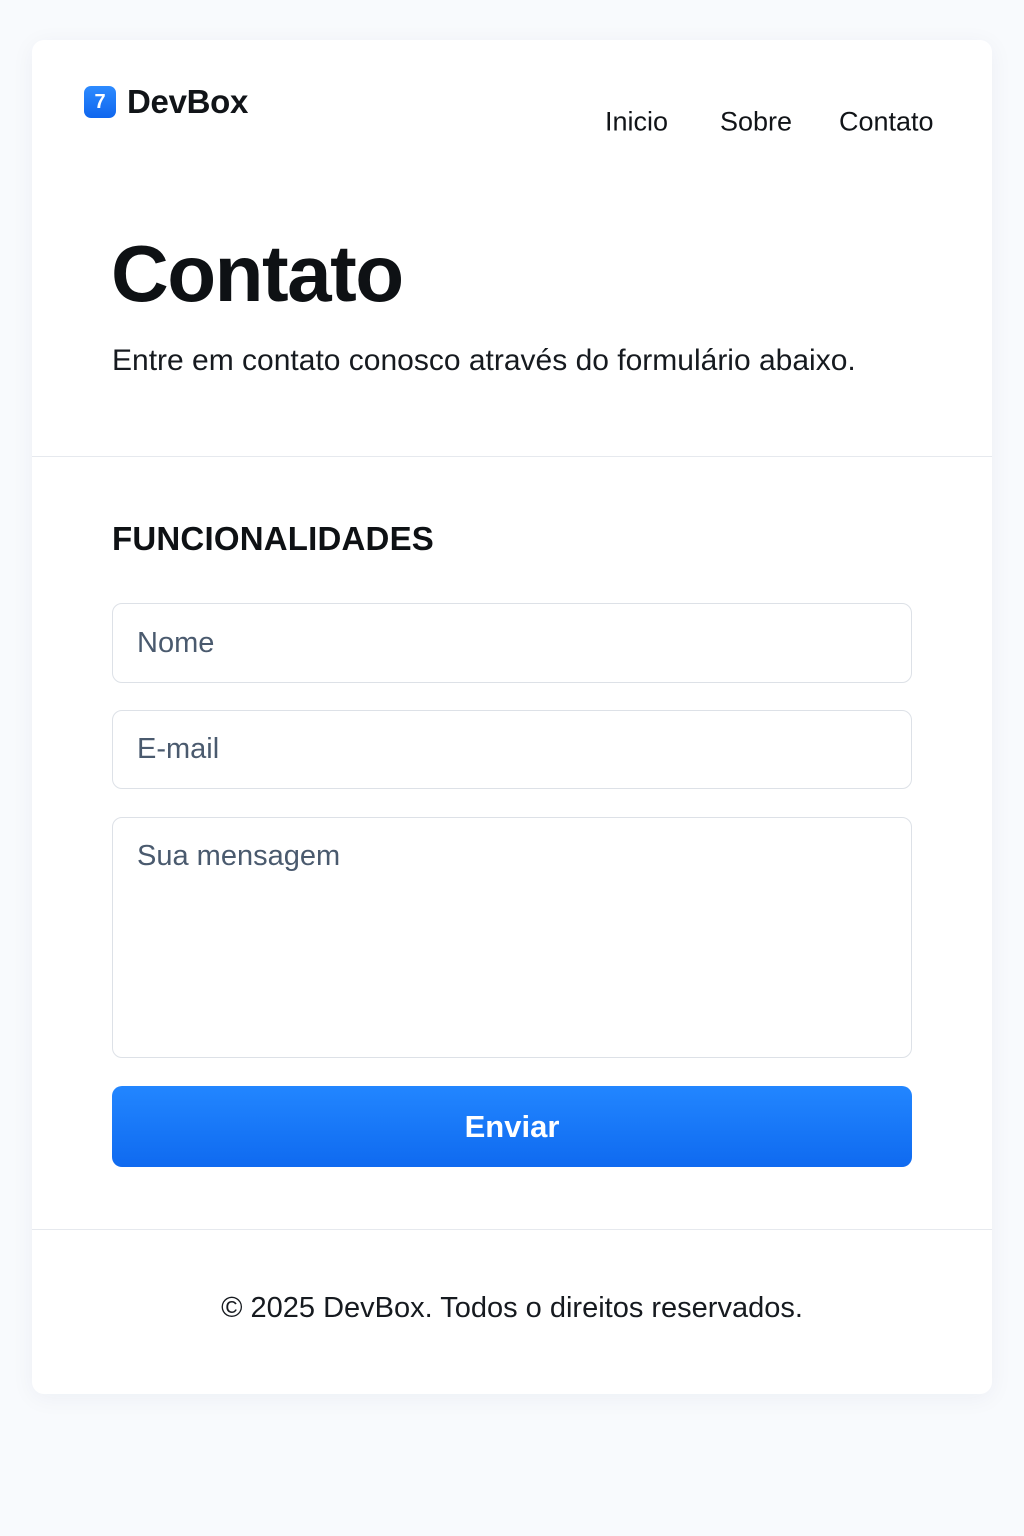 The image size is (1024, 1536). I want to click on name-input, so click(512, 643).